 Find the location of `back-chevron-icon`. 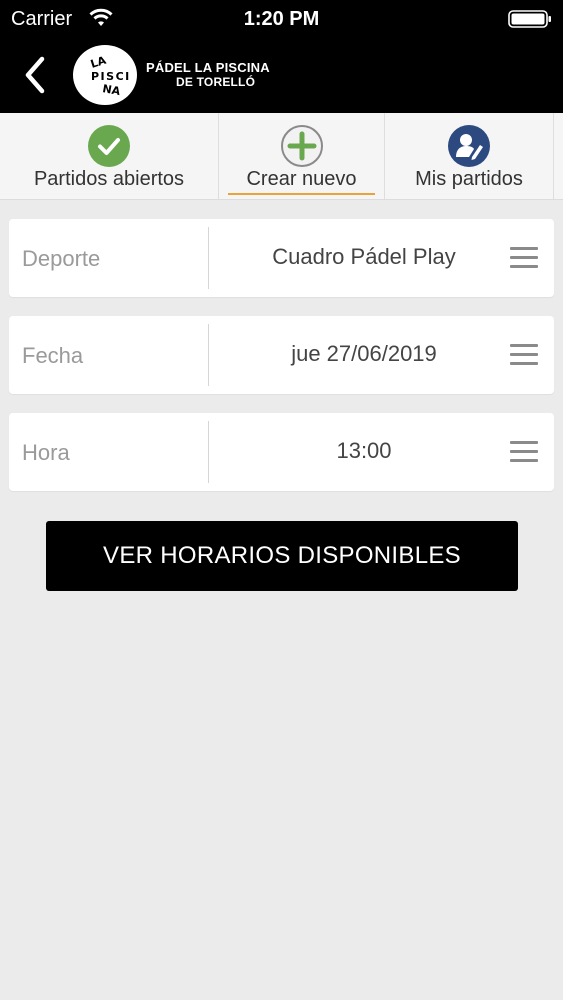

back-chevron-icon is located at coordinates (35, 75).